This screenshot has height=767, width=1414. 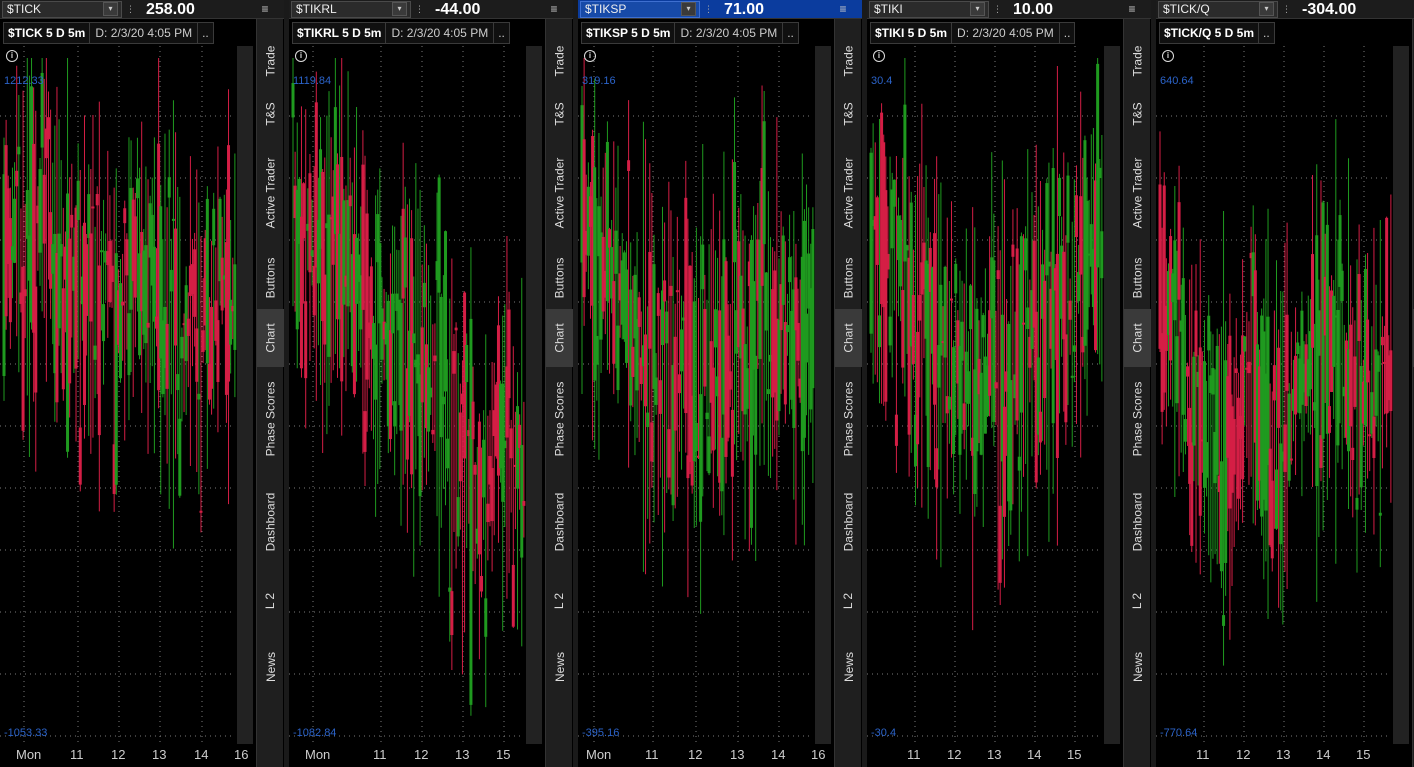 I want to click on side-tab-label: News, so click(x=848, y=667).